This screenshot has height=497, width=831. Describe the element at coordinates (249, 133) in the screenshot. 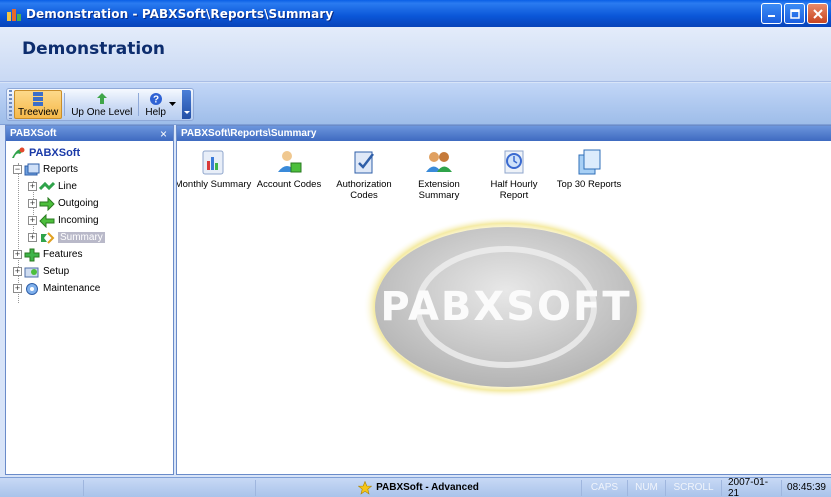

I see `content-path-title: PABXSoft\Reports\Summary` at that location.